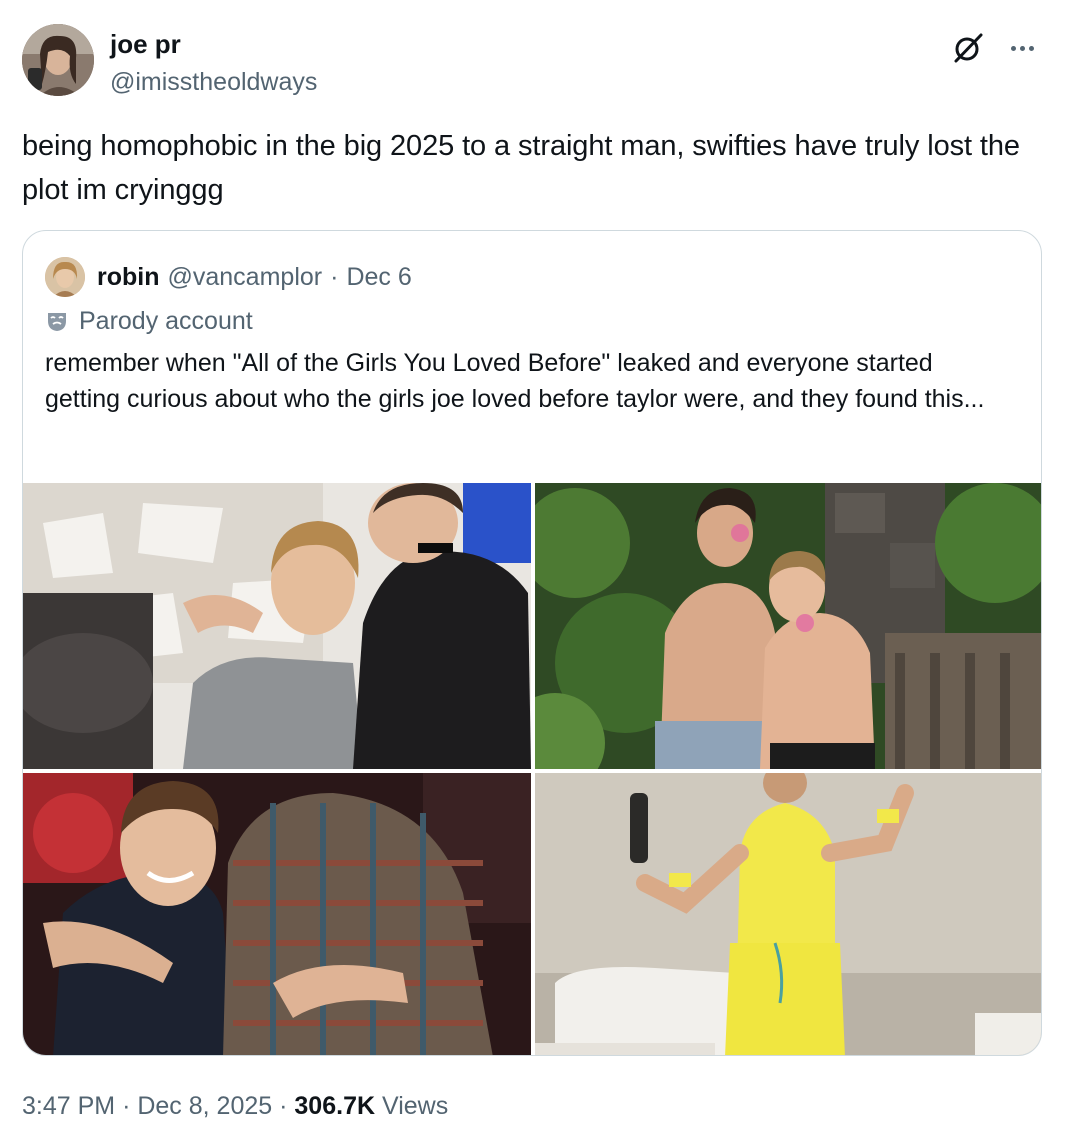 Image resolution: width=1066 pixels, height=1148 pixels. What do you see at coordinates (968, 48) in the screenshot?
I see `grok-icon` at bounding box center [968, 48].